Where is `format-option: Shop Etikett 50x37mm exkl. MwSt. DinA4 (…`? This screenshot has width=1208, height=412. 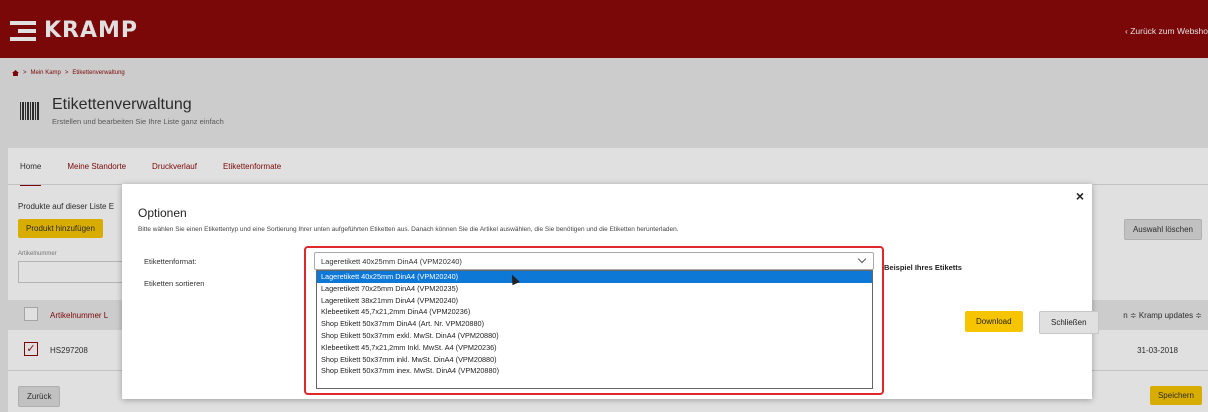 format-option: Shop Etikett 50x37mm exkl. MwSt. DinA4 (… is located at coordinates (594, 336).